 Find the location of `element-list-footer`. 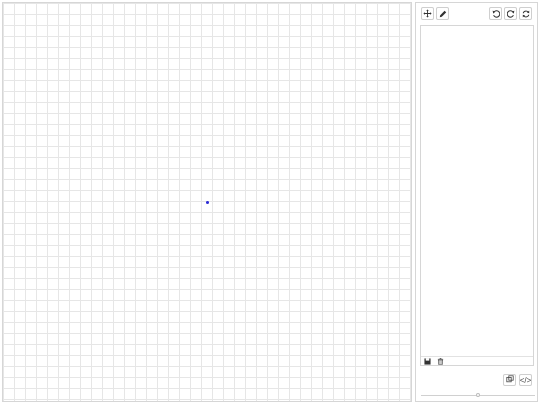

element-list-footer is located at coordinates (477, 360).